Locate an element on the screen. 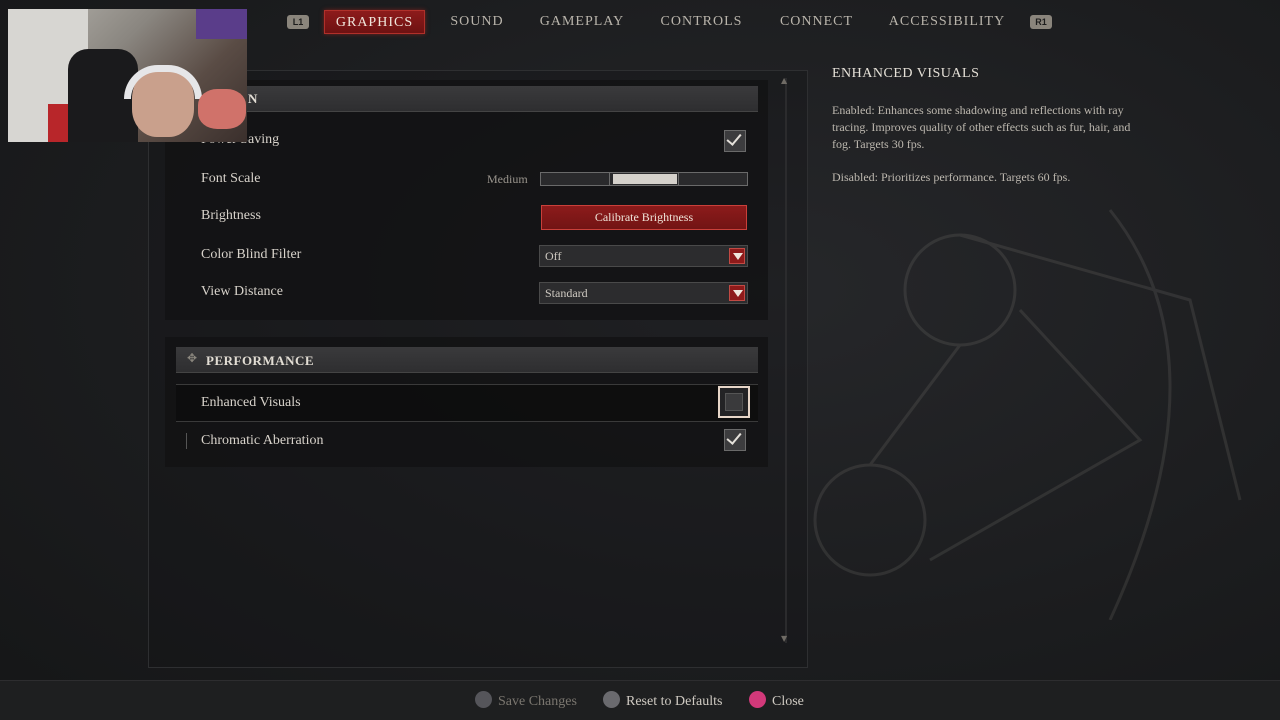 The width and height of the screenshot is (1280, 720). tab-gameplay: GAMEPLAY is located at coordinates (582, 22).